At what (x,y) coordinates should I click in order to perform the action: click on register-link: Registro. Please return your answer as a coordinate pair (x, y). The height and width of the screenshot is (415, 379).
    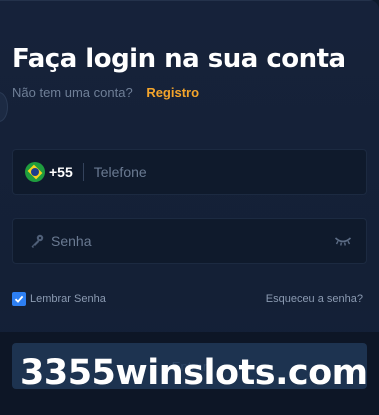
    Looking at the image, I should click on (172, 92).